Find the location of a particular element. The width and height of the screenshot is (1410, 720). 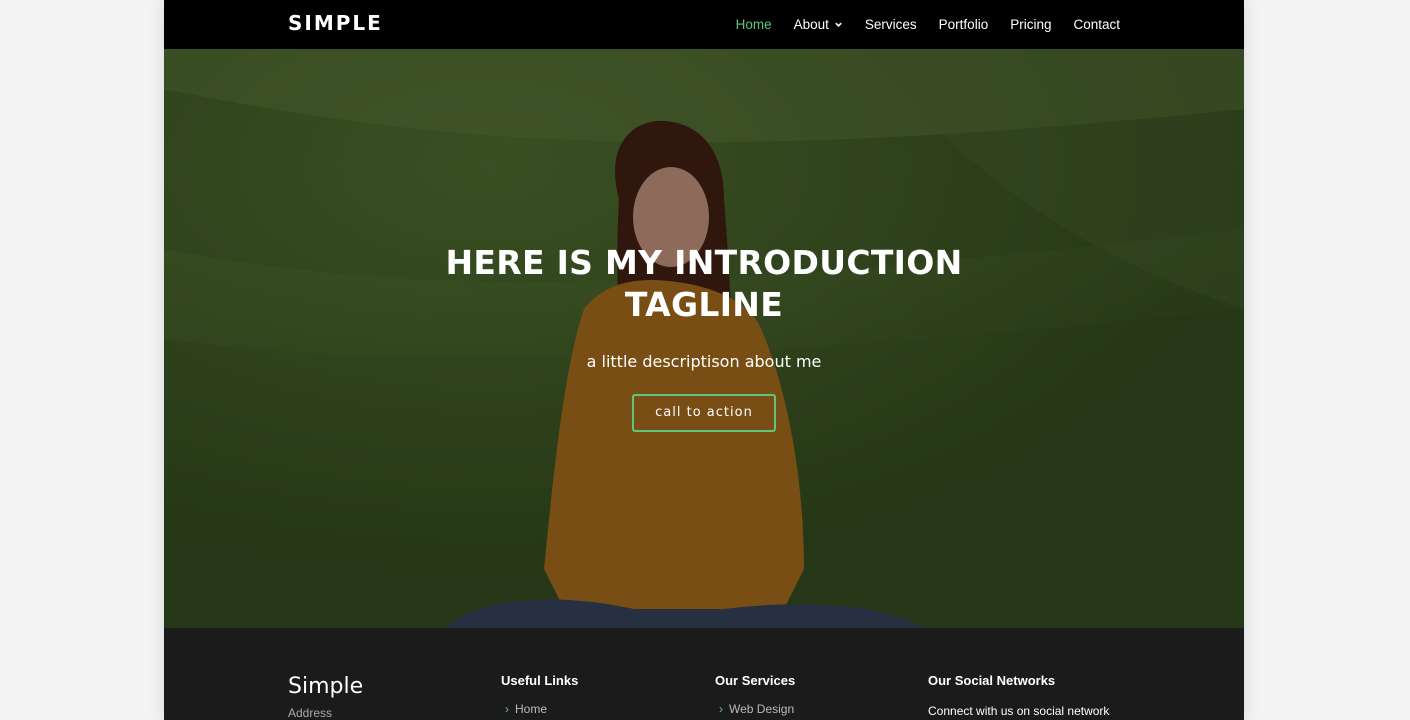

nav-item-services: Services is located at coordinates (891, 24).